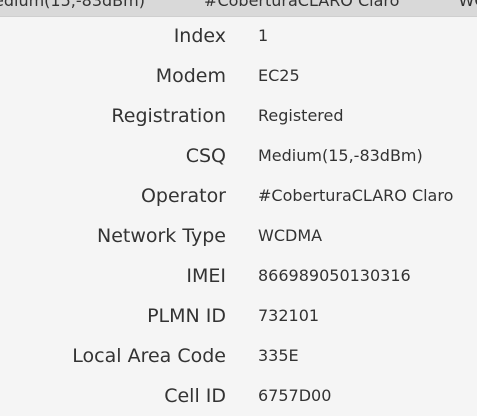 This screenshot has height=416, width=477. I want to click on cell-id-value: 6757D00, so click(295, 395).